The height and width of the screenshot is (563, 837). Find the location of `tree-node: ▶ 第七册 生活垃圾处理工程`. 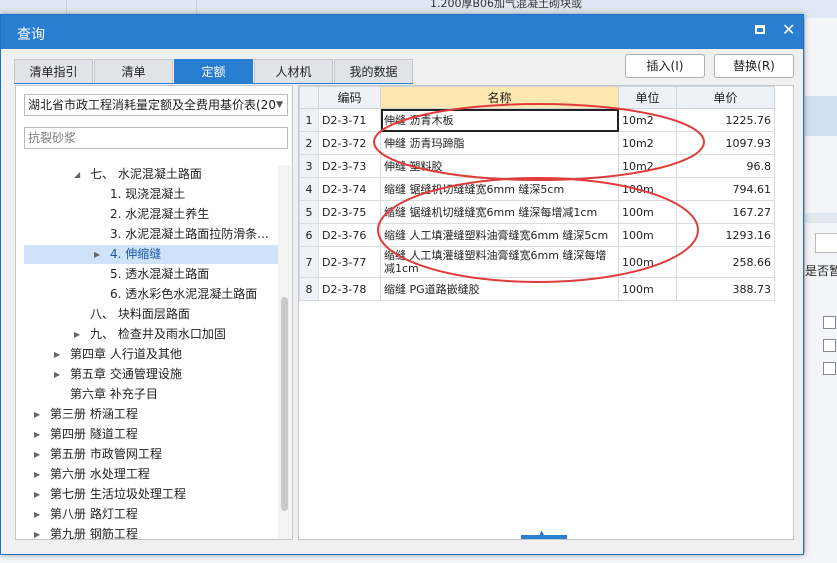

tree-node: ▶ 第七册 生活垃圾处理工程 is located at coordinates (151, 494).